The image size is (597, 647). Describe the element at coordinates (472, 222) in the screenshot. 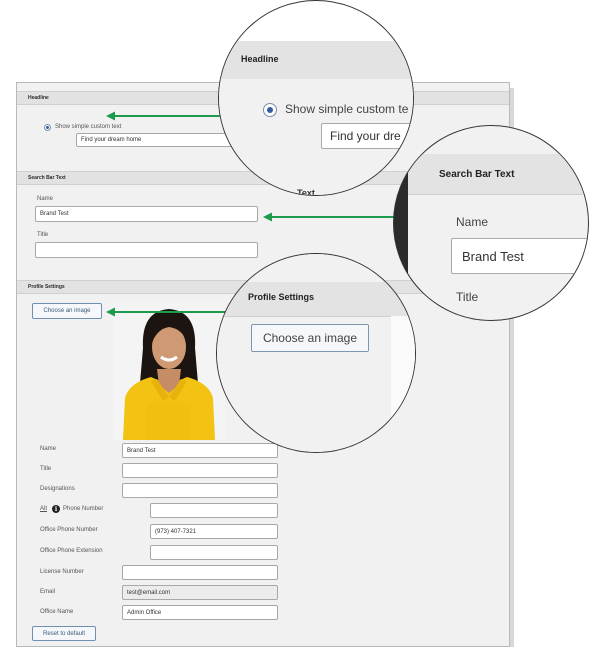

I see `zoom2-name-label: Name` at that location.